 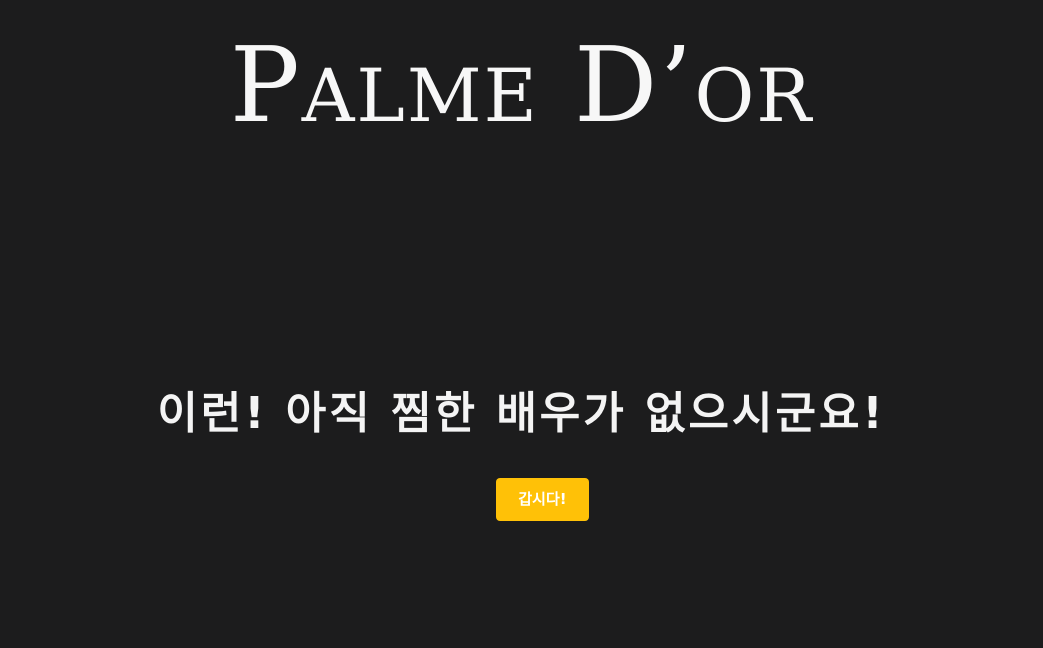 What do you see at coordinates (542, 499) in the screenshot?
I see `go-button: 갑시다!` at bounding box center [542, 499].